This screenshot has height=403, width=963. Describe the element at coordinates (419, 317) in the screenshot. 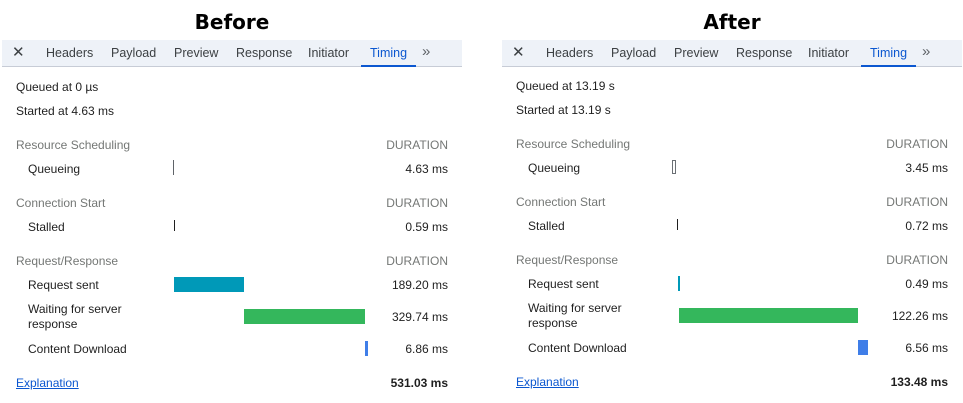

I see `waiting-value: 329.74 ms` at that location.